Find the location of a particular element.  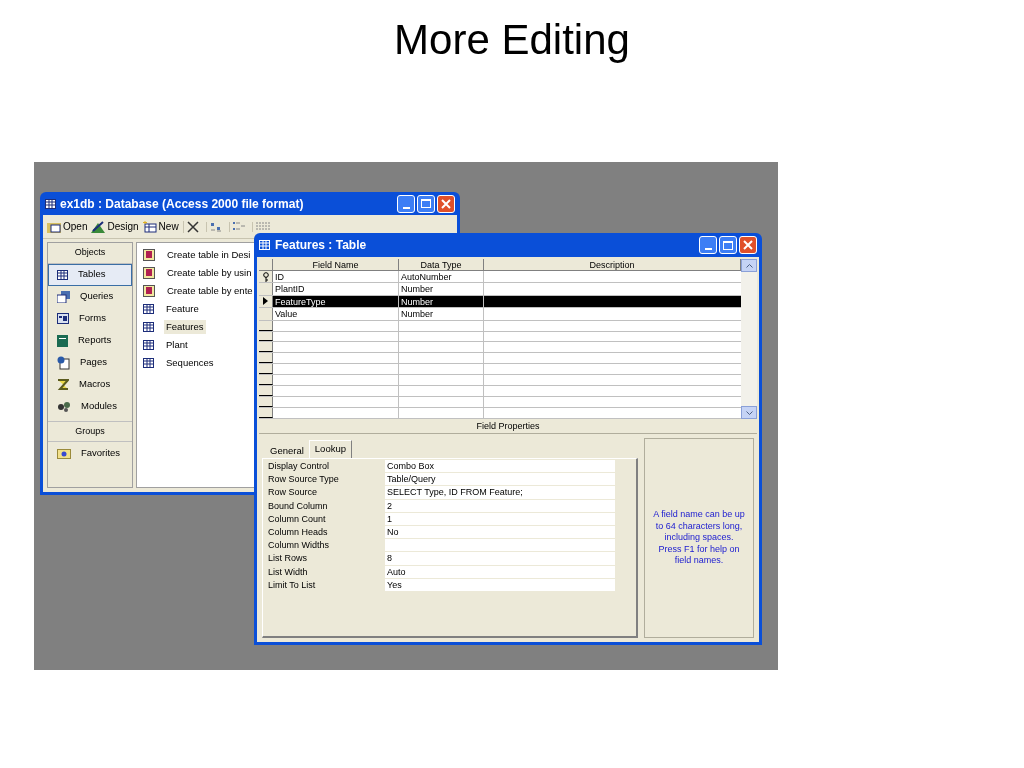

delete-icon is located at coordinates (192, 226).